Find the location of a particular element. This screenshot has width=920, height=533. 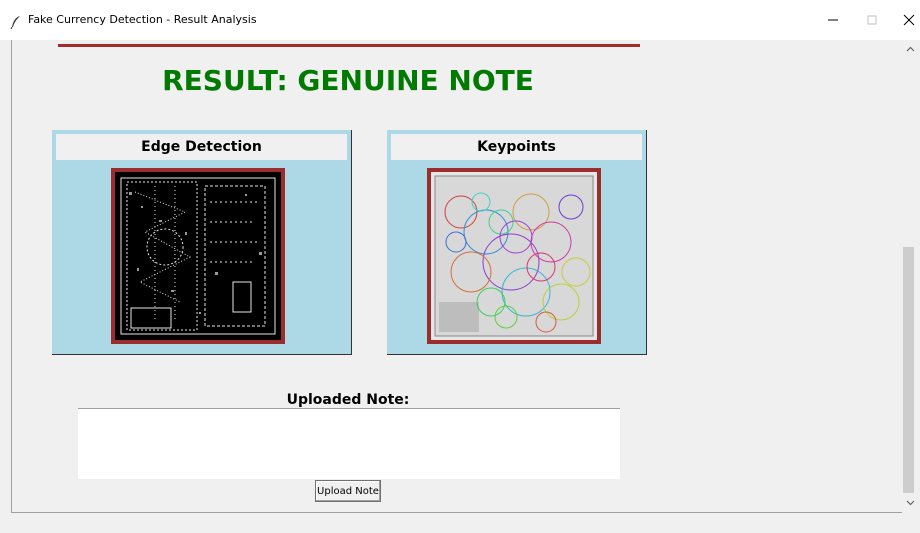

result-heading: RESULT: GENUINE NOTE is located at coordinates (348, 80).